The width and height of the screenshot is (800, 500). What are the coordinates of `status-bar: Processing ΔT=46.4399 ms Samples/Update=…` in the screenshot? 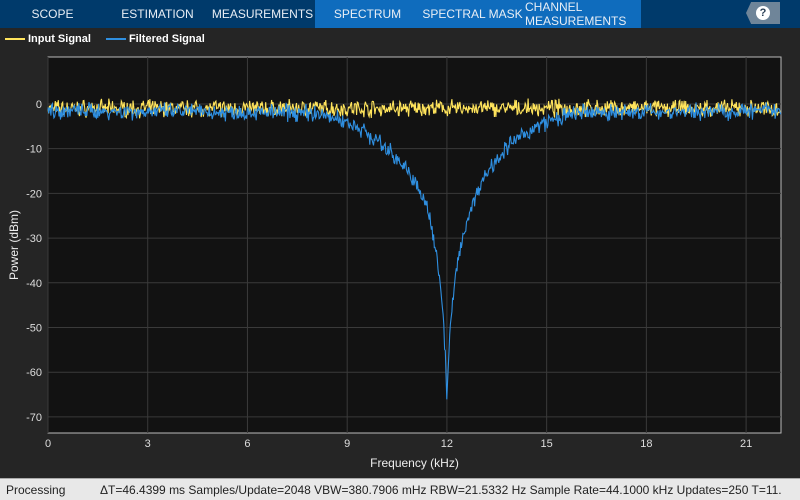 It's located at (400, 489).